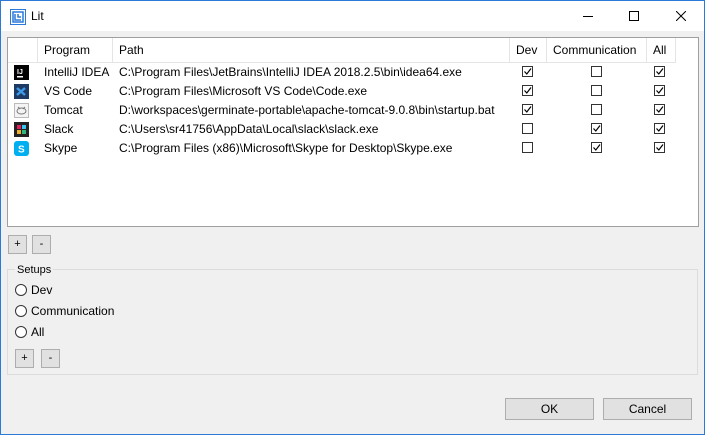 Image resolution: width=705 pixels, height=435 pixels. What do you see at coordinates (23, 50) in the screenshot?
I see `header-icon-col` at bounding box center [23, 50].